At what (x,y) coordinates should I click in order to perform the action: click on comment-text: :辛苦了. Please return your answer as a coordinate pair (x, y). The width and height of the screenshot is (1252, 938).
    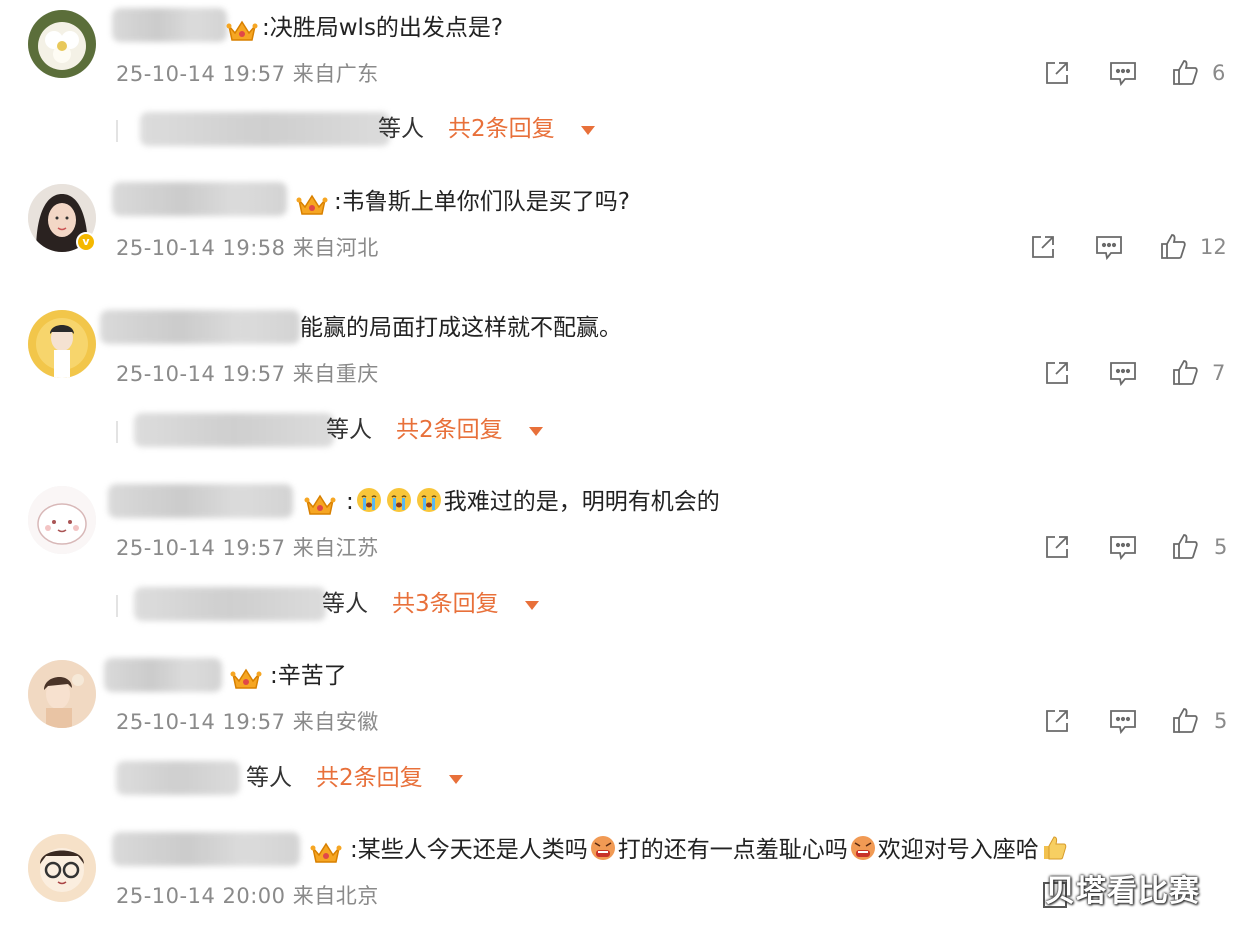
    Looking at the image, I should click on (308, 676).